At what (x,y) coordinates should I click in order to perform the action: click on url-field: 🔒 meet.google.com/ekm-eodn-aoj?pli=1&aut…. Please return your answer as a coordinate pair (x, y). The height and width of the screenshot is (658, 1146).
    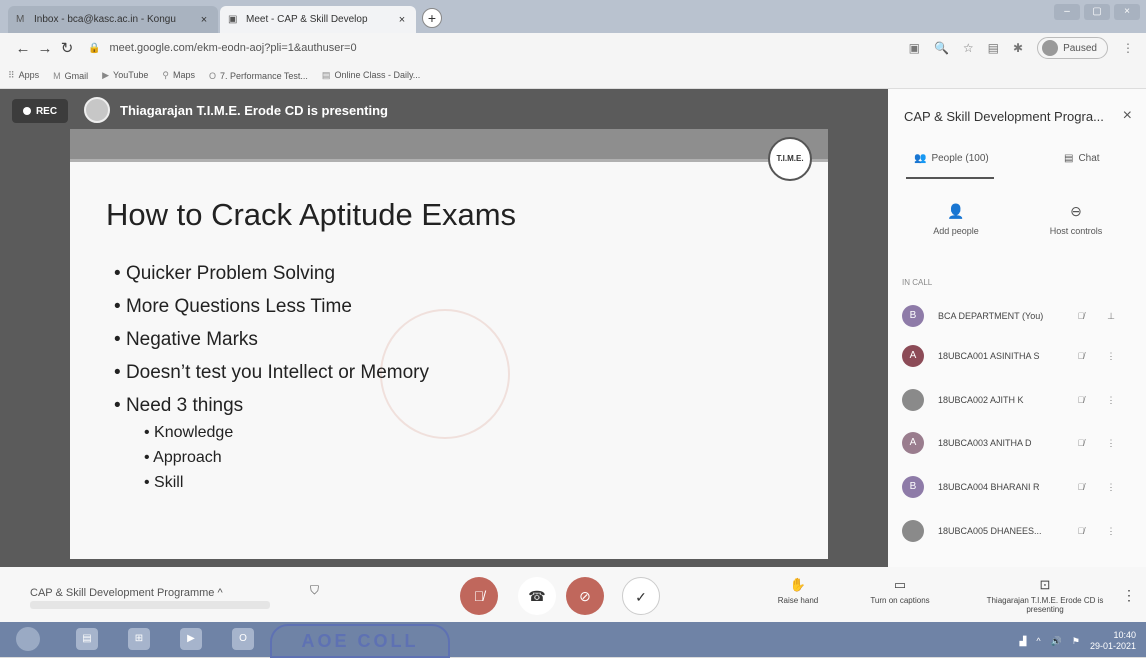
    Looking at the image, I should click on (498, 48).